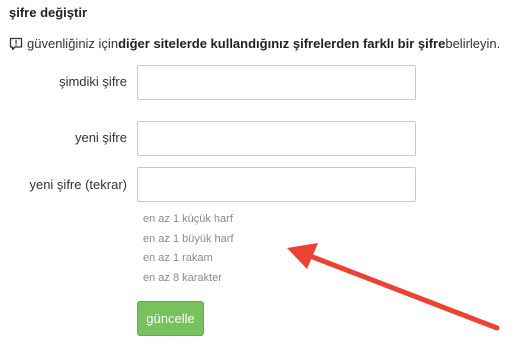  What do you see at coordinates (93, 81) in the screenshot?
I see `current-password-label: şimdiki şifre` at bounding box center [93, 81].